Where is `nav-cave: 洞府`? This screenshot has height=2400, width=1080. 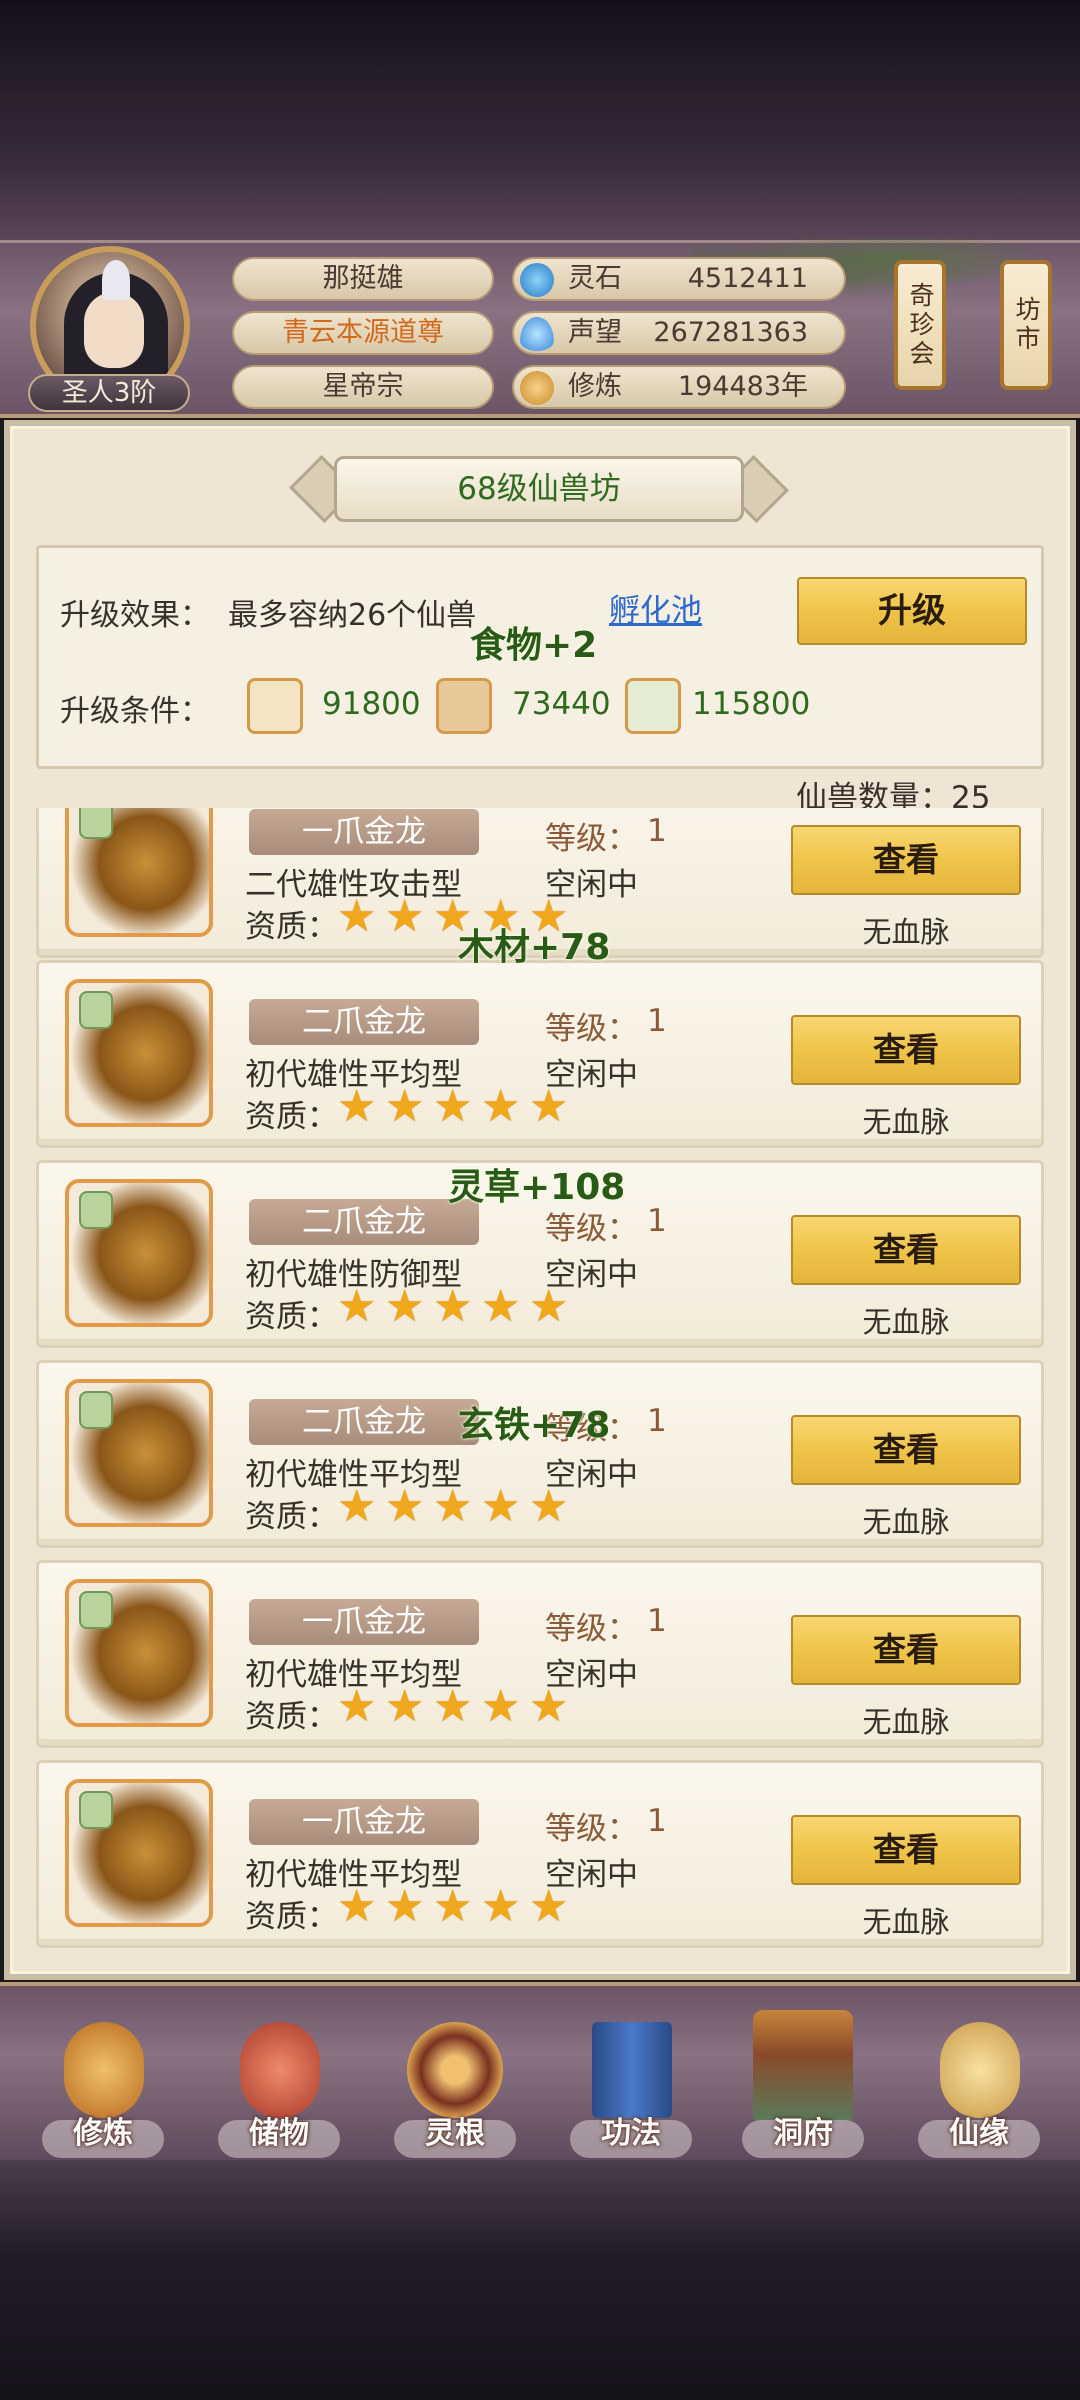 nav-cave: 洞府 is located at coordinates (803, 2075).